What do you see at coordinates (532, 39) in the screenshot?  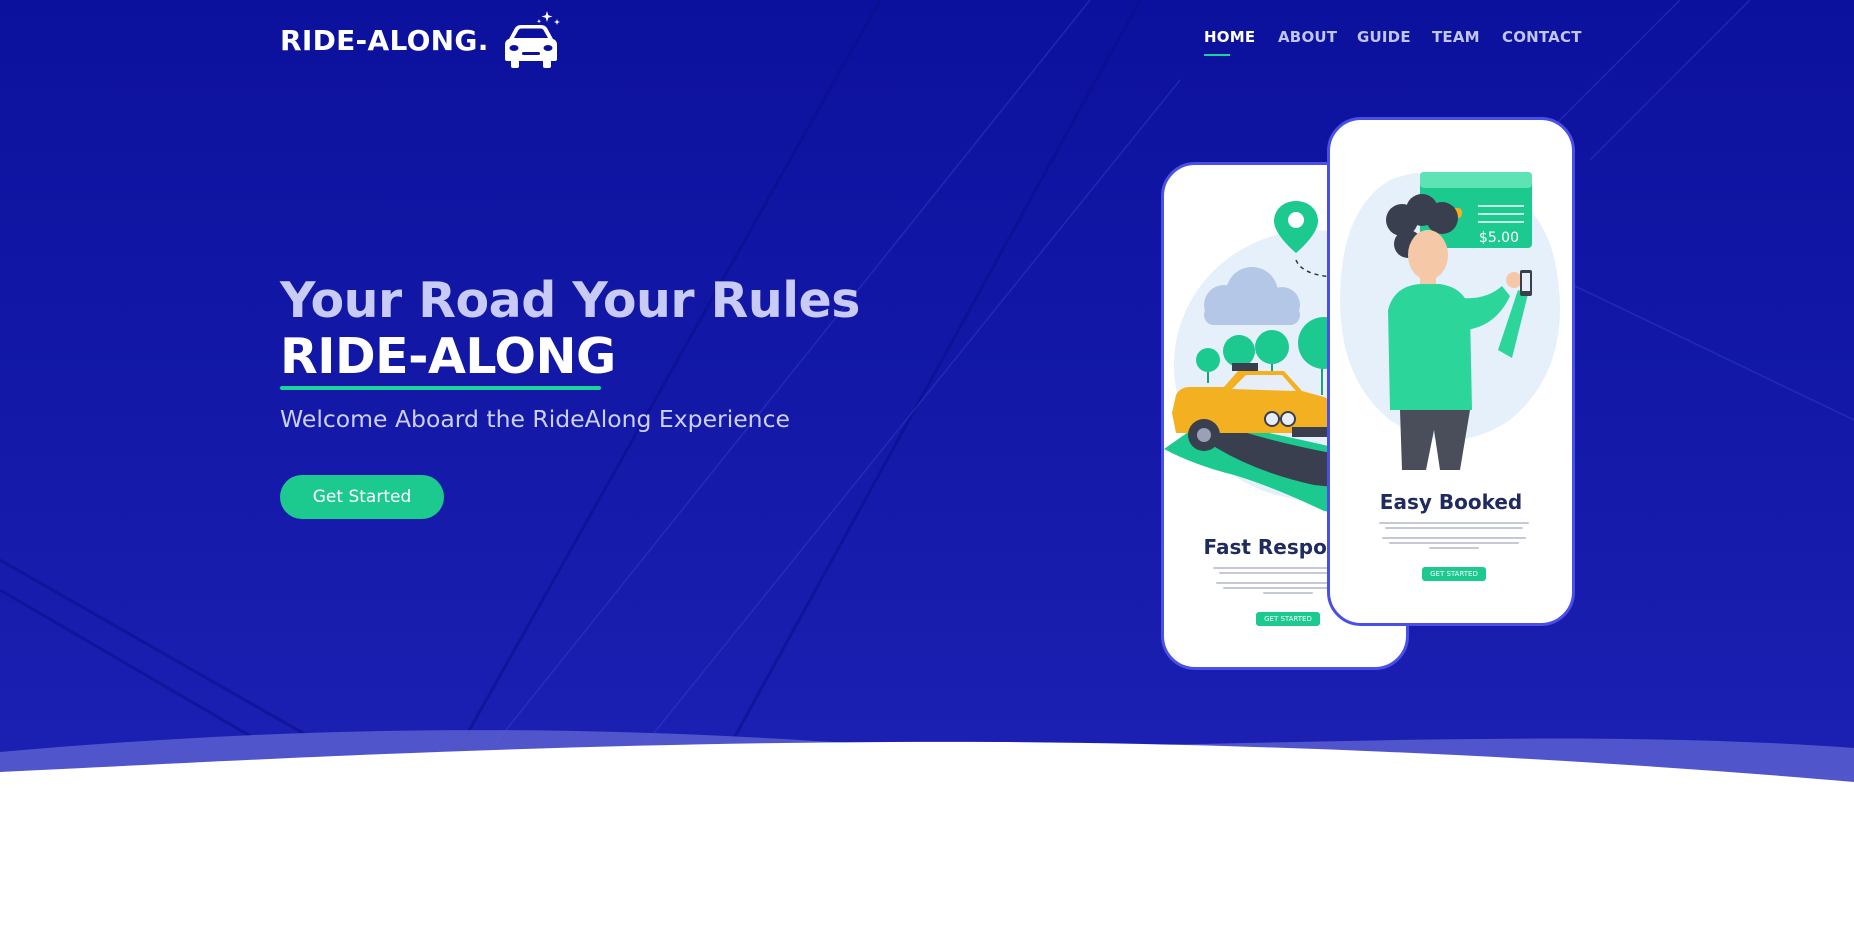 I see `car-with-sparkles-icon` at bounding box center [532, 39].